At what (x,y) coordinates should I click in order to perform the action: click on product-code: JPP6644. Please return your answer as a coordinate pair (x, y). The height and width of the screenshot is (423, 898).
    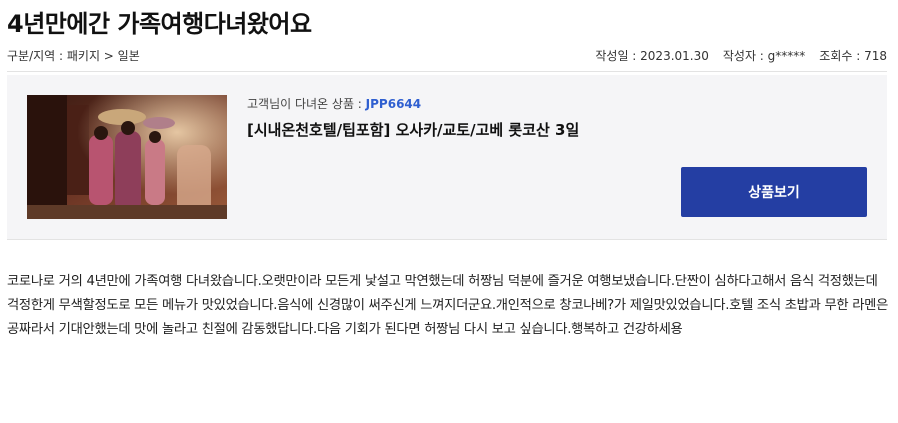
    Looking at the image, I should click on (393, 104).